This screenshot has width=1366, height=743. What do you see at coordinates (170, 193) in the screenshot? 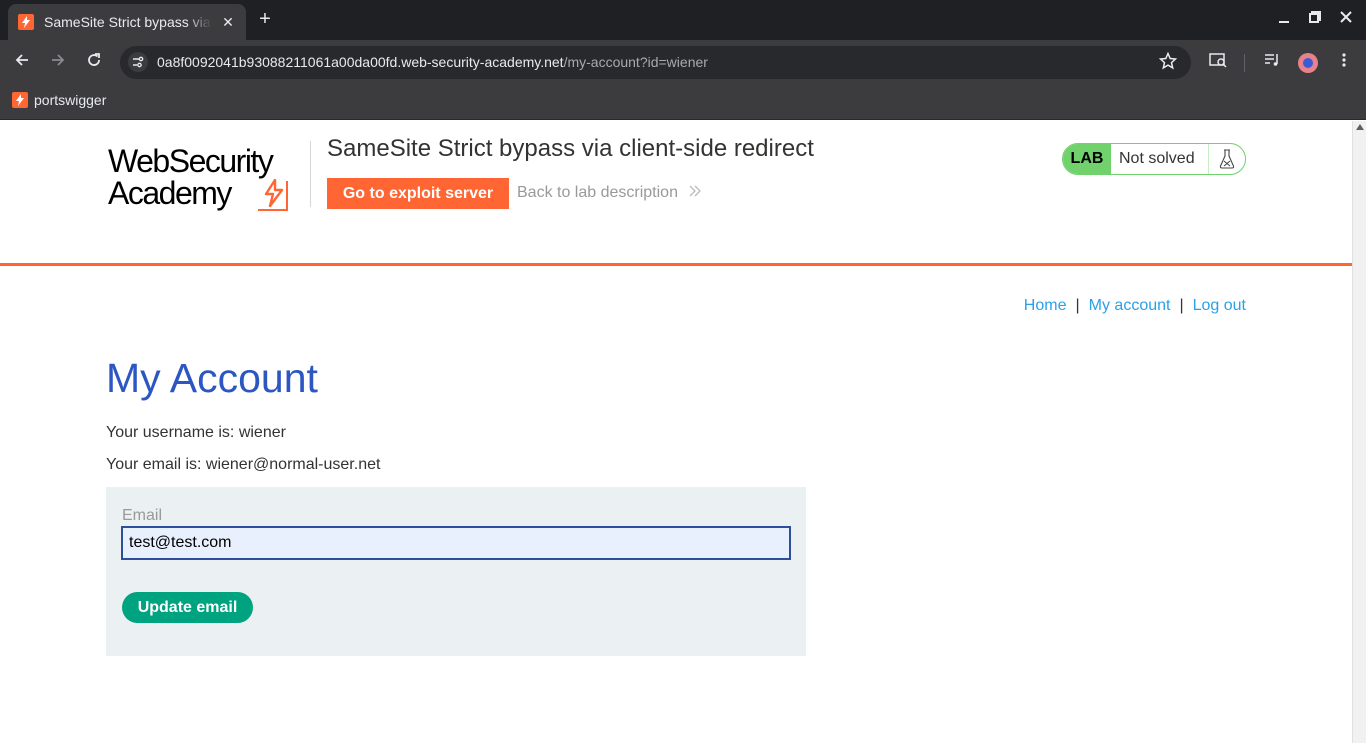
I see `logo-line2: Academy` at bounding box center [170, 193].